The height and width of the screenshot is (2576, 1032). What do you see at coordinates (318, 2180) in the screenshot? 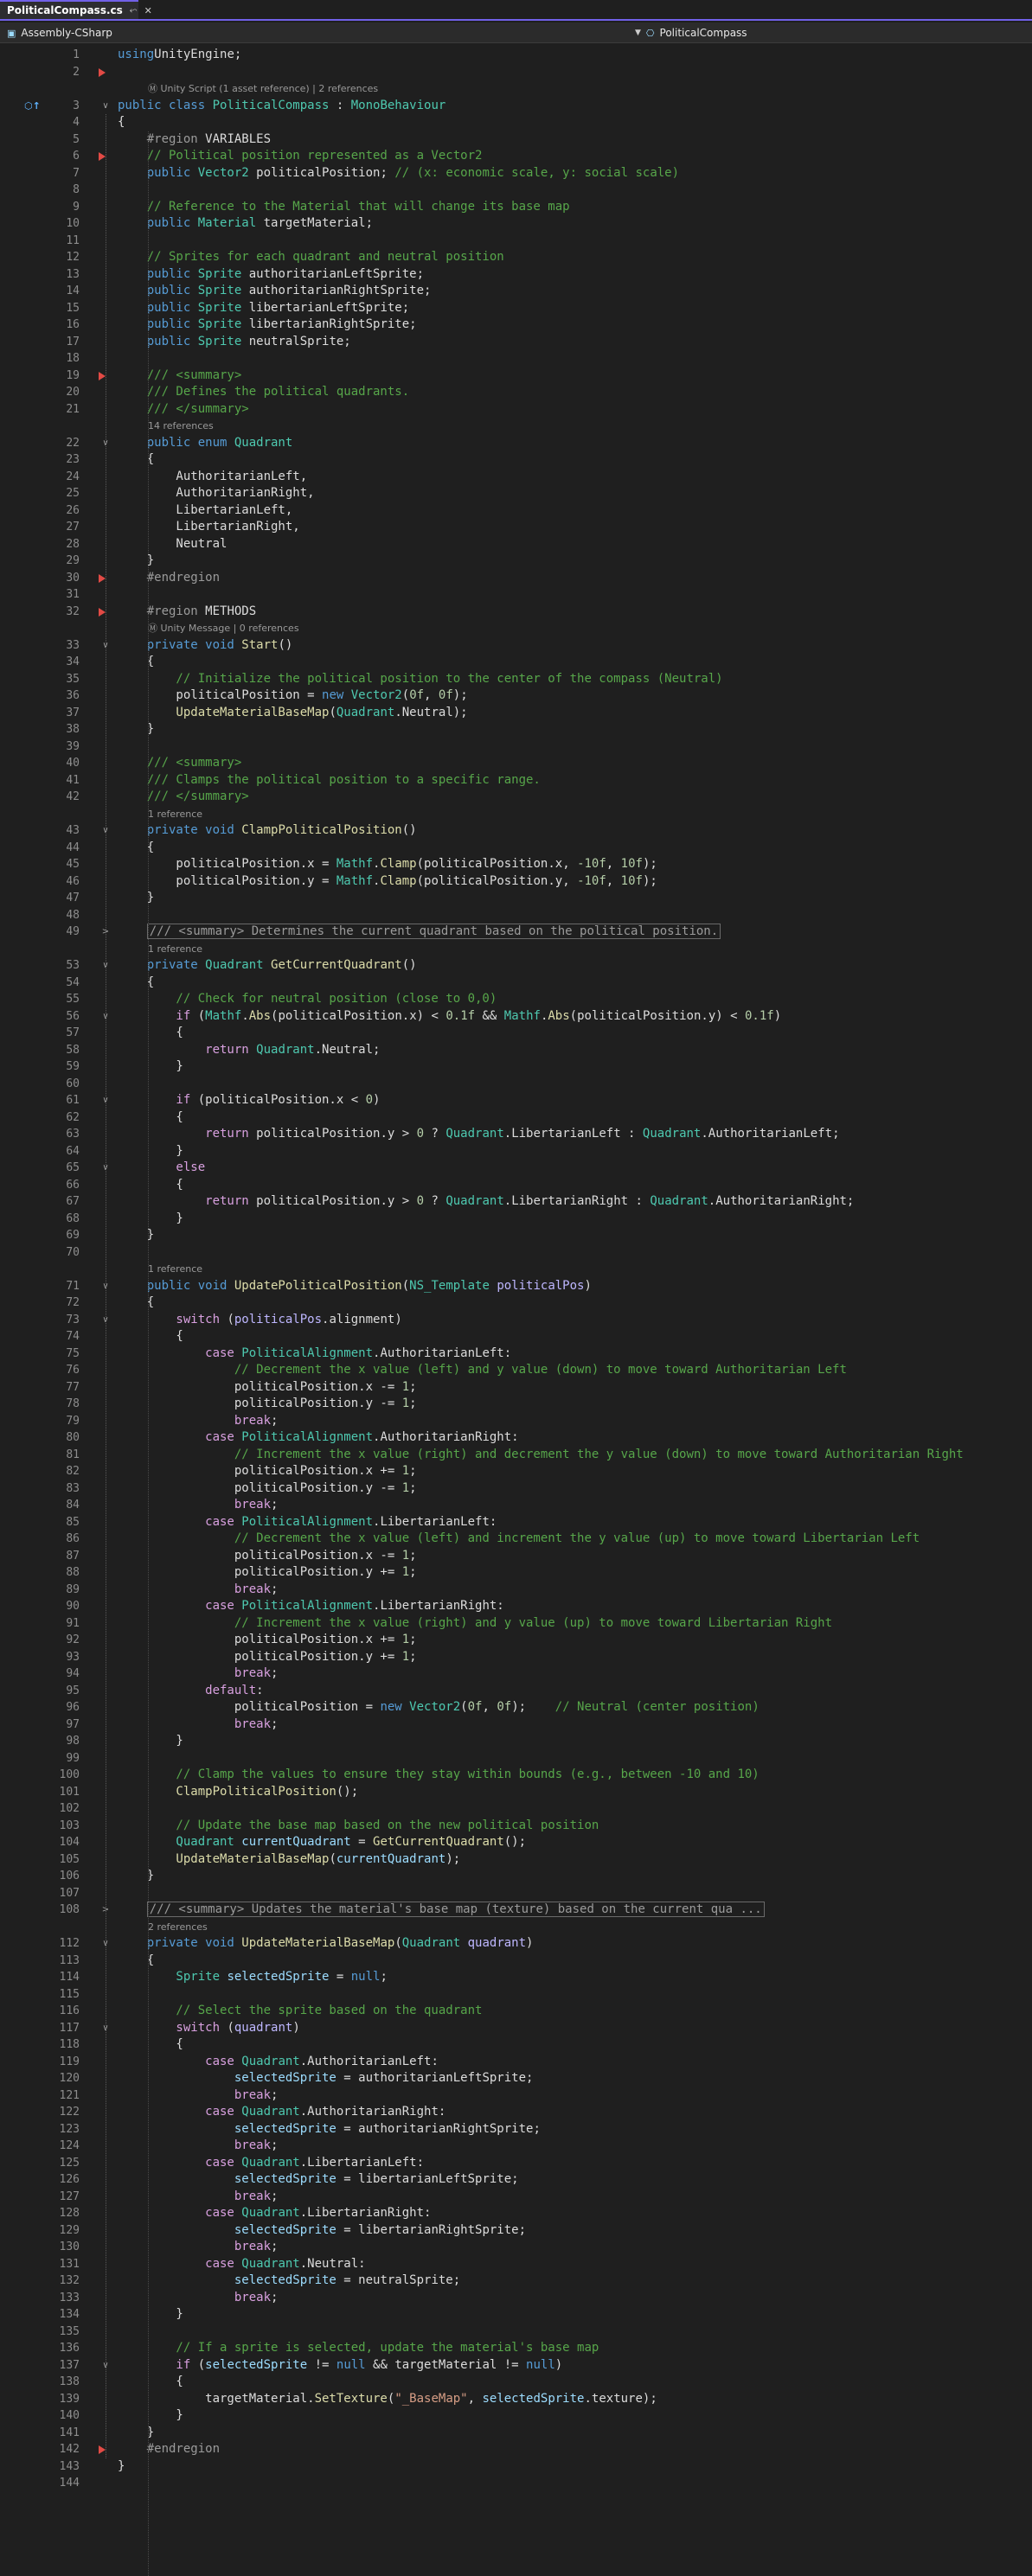
I see `code-text: selectedSprite = libertarianLeftSprite;` at bounding box center [318, 2180].